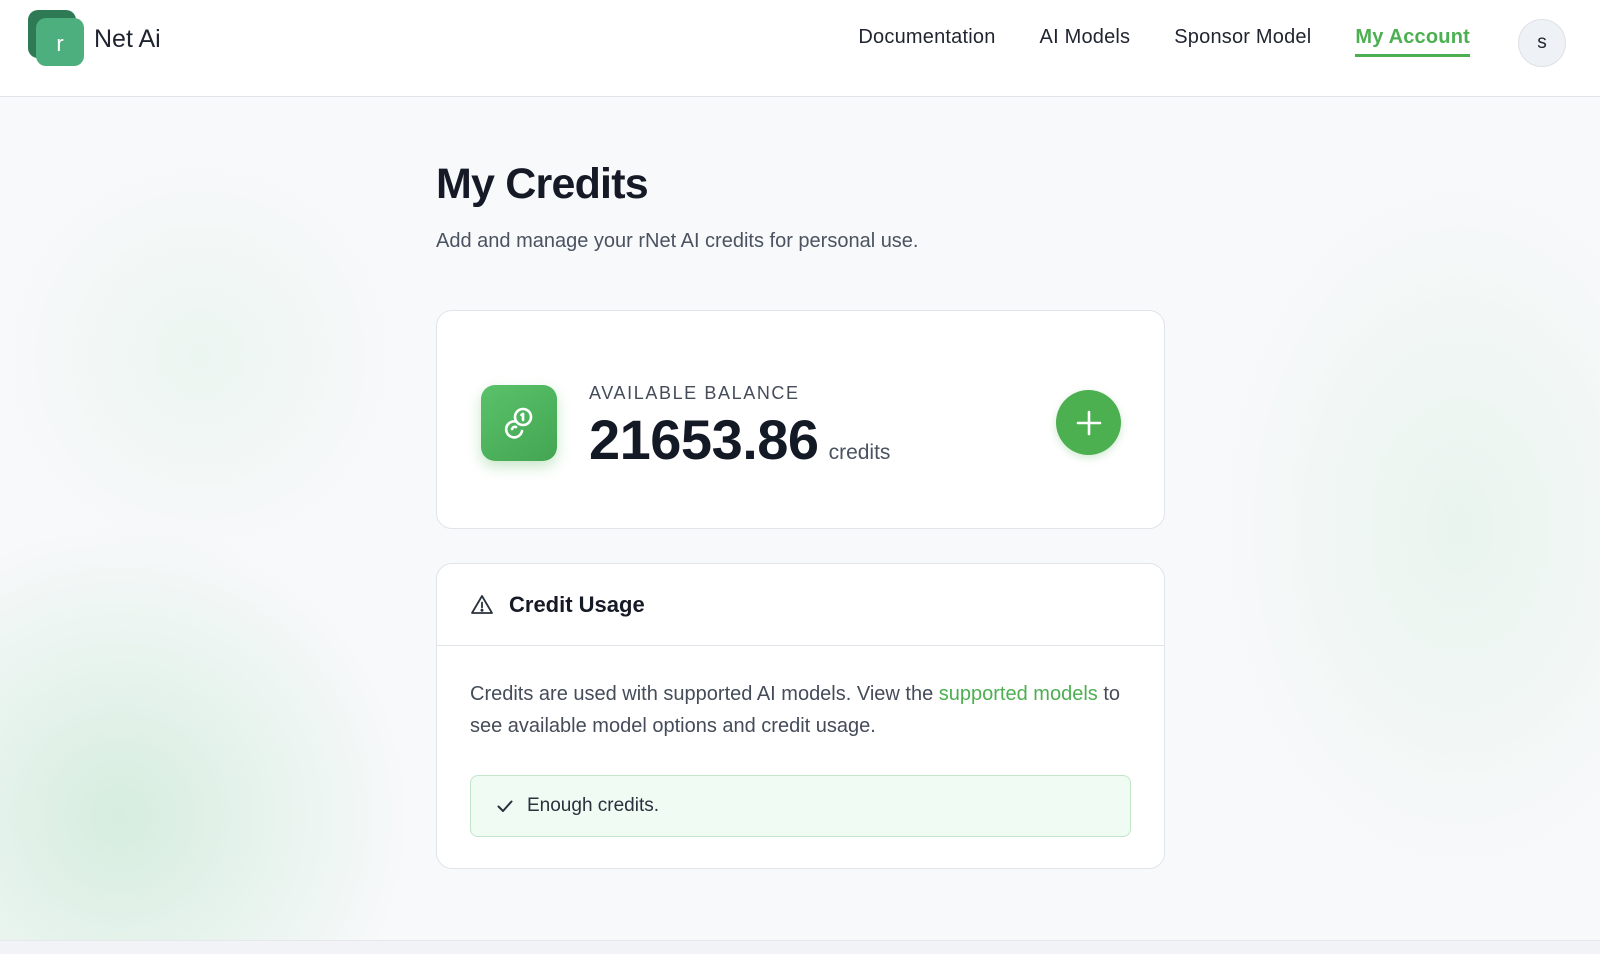 The height and width of the screenshot is (954, 1600). Describe the element at coordinates (800, 806) in the screenshot. I see `credit-status-box: Enough credits.` at that location.